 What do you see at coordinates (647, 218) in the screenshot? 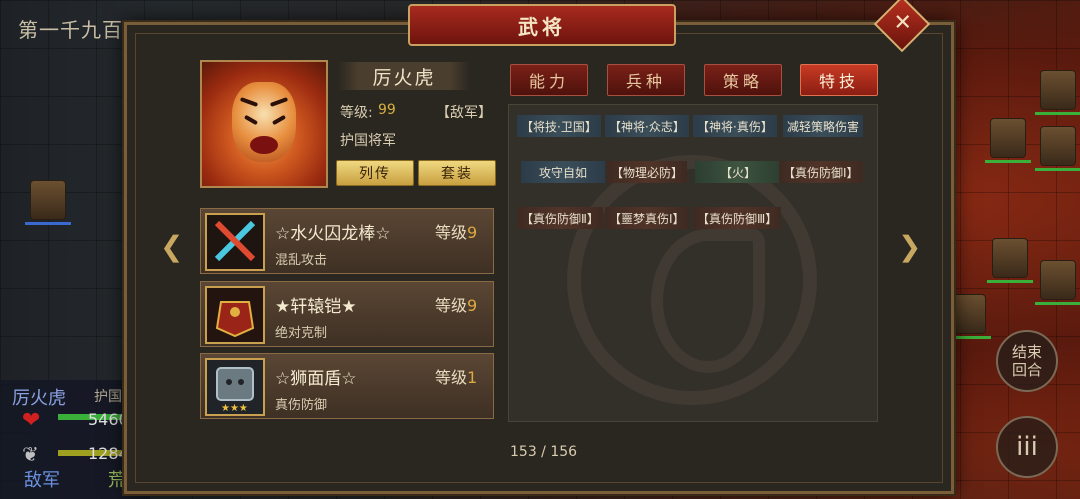
I see `skill-badge: 【噩梦真伤Ⅰ】` at bounding box center [647, 218].